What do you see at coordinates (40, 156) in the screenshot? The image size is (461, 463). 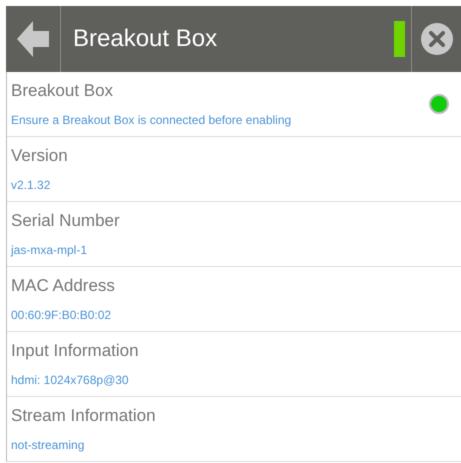 I see `row-label: Version` at bounding box center [40, 156].